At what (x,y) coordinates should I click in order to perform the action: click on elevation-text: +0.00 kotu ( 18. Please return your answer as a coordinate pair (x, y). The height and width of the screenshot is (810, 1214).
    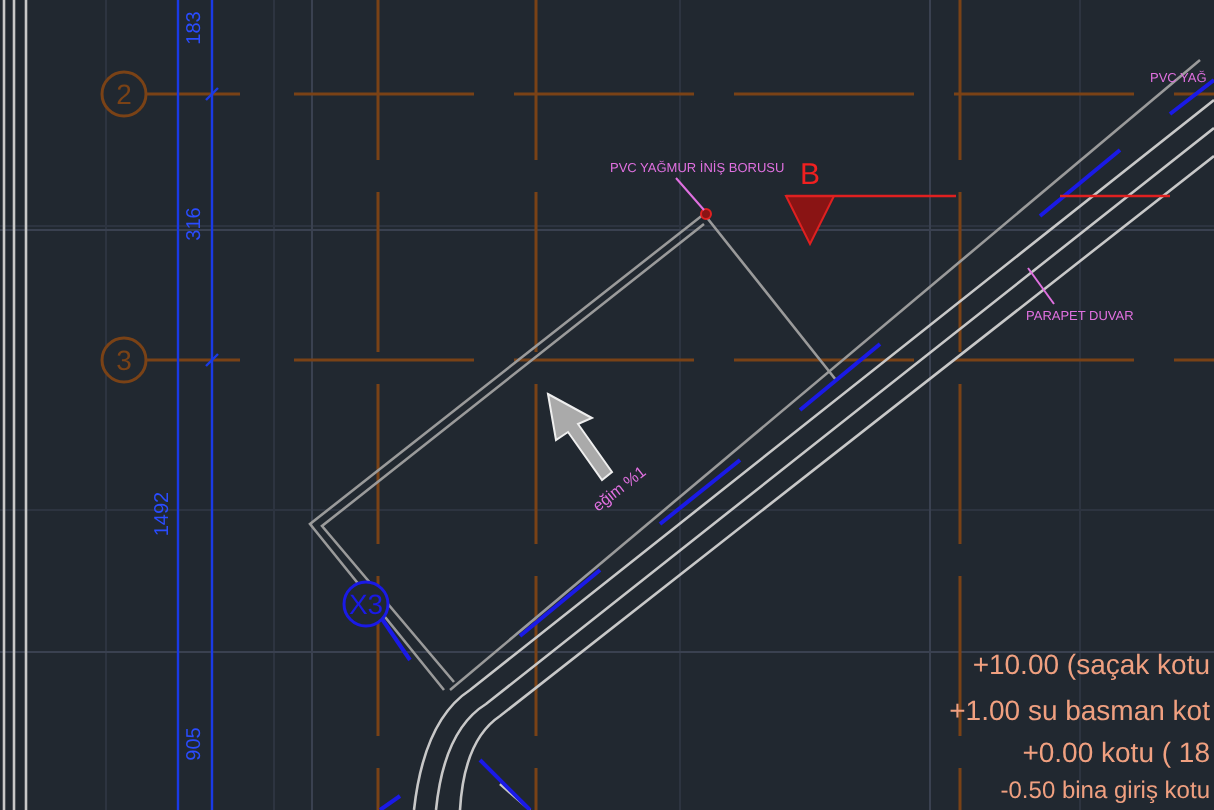
    Looking at the image, I should click on (1116, 752).